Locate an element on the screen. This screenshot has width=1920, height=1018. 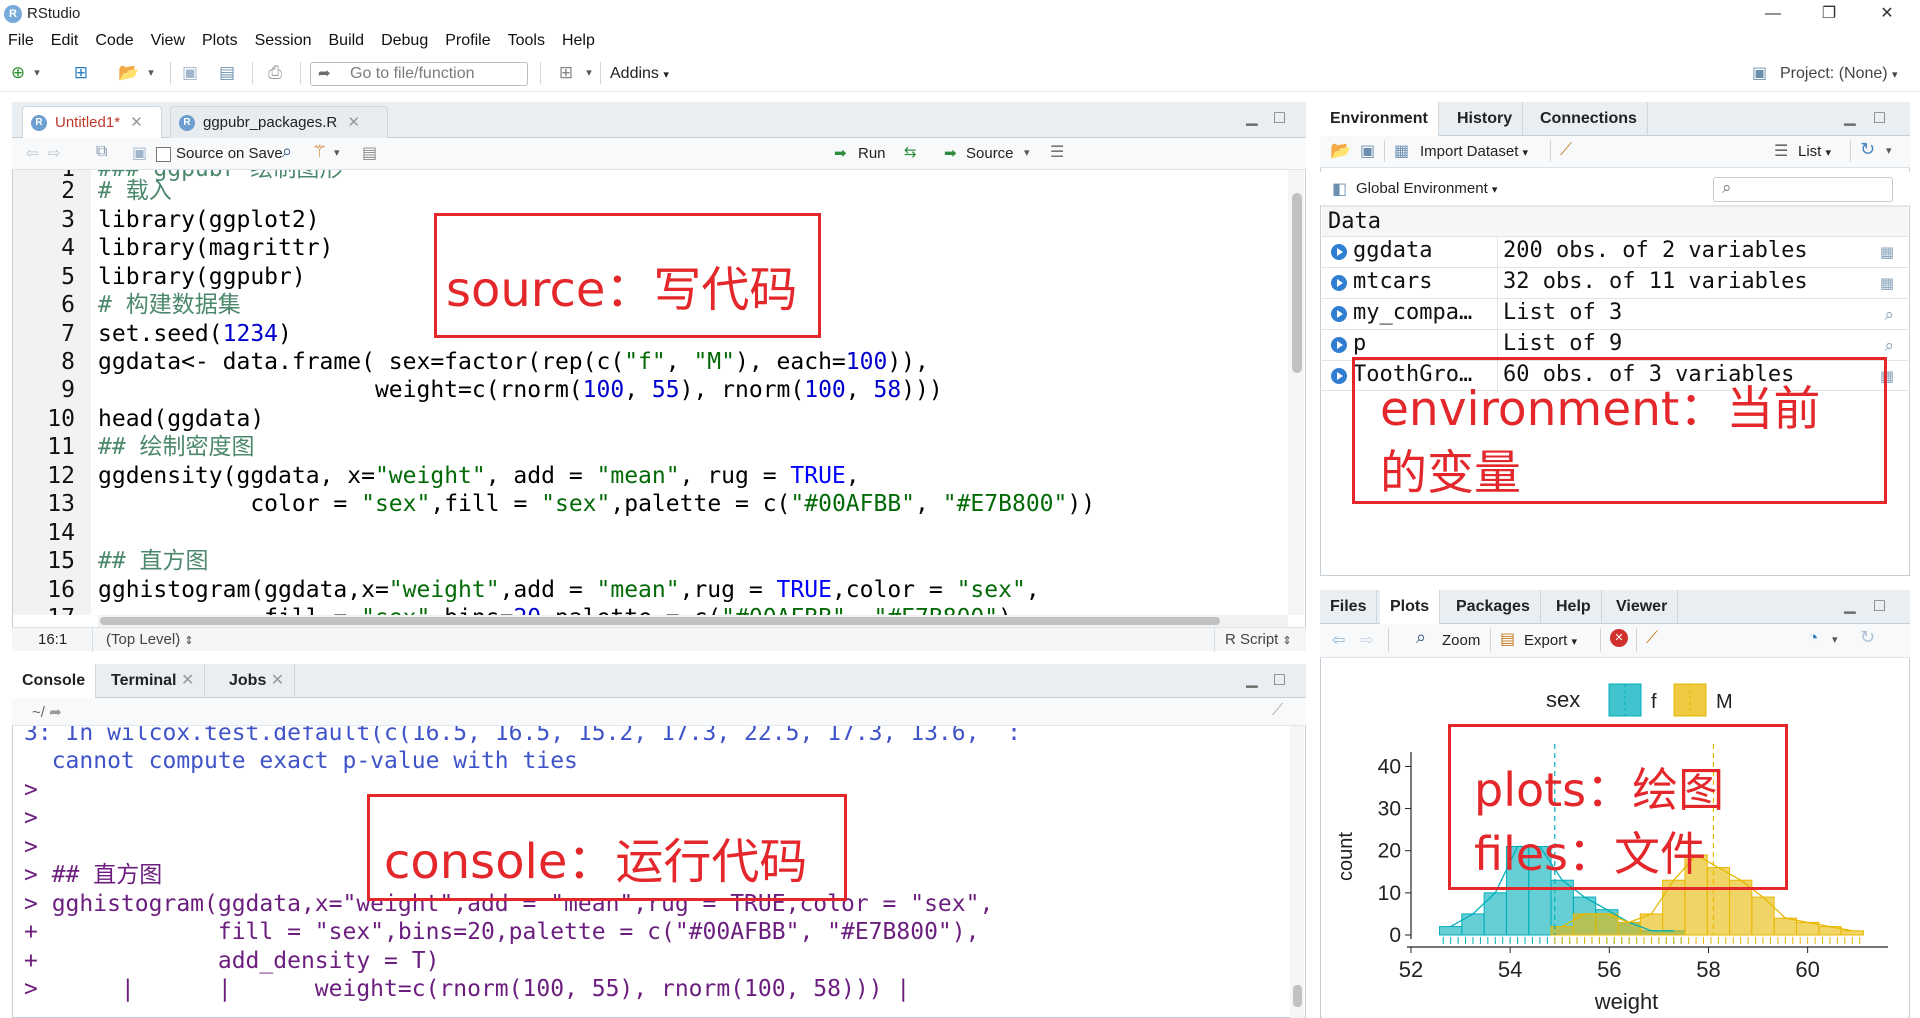
tab-help: Help is located at coordinates (1574, 607).